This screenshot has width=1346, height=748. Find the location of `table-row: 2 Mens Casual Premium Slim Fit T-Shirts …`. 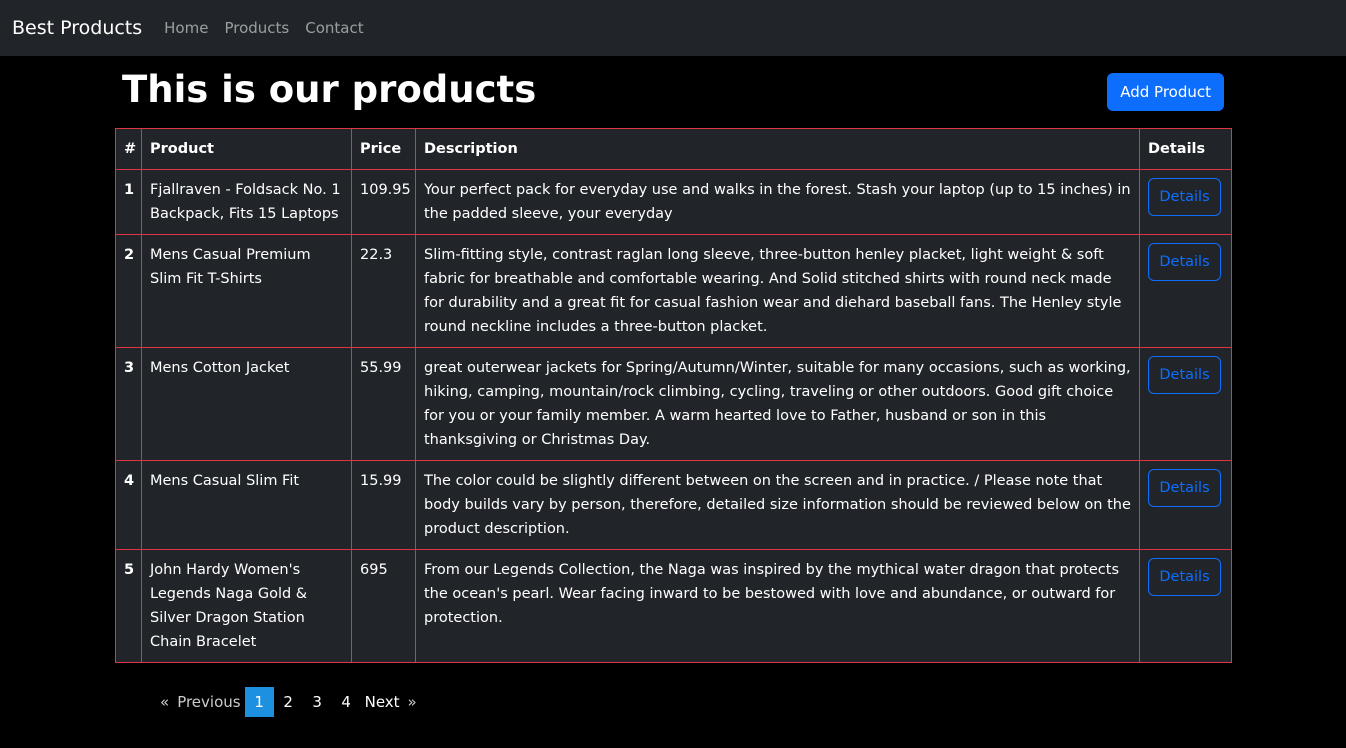

table-row: 2 Mens Casual Premium Slim Fit T-Shirts … is located at coordinates (673, 291).